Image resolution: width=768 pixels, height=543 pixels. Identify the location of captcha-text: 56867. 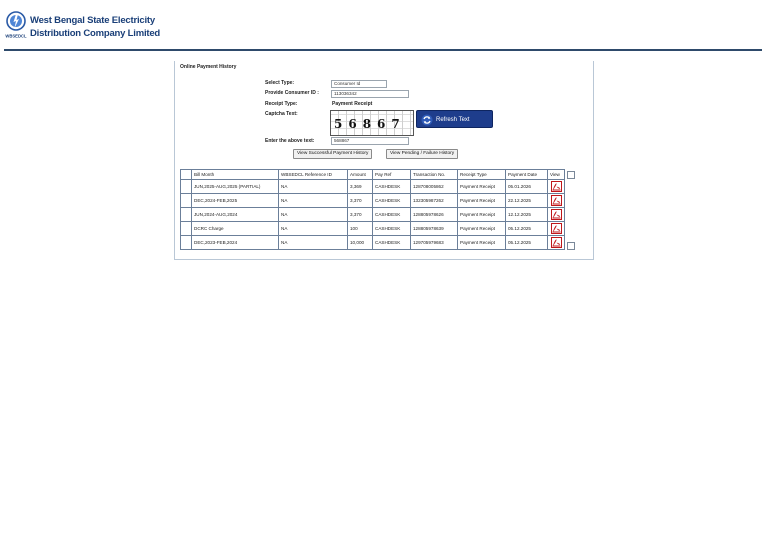
(370, 124).